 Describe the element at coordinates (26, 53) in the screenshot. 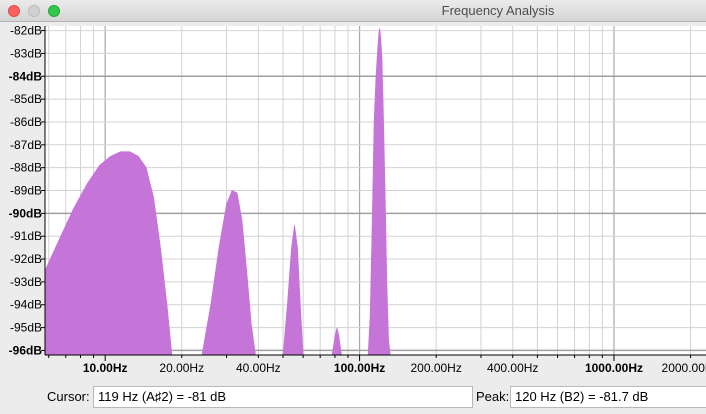

I see `y-tick-label: -83dB` at that location.